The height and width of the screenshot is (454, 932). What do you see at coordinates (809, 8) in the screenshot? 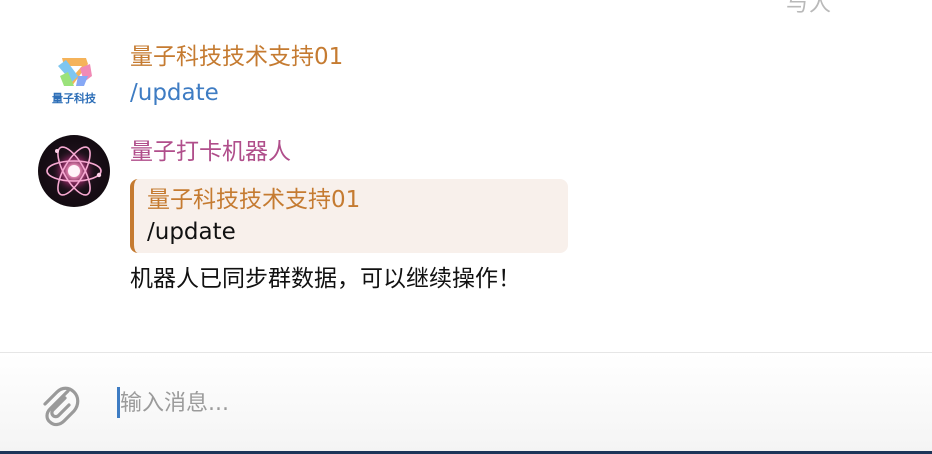
I see `header-clipped-text: 与人` at bounding box center [809, 8].